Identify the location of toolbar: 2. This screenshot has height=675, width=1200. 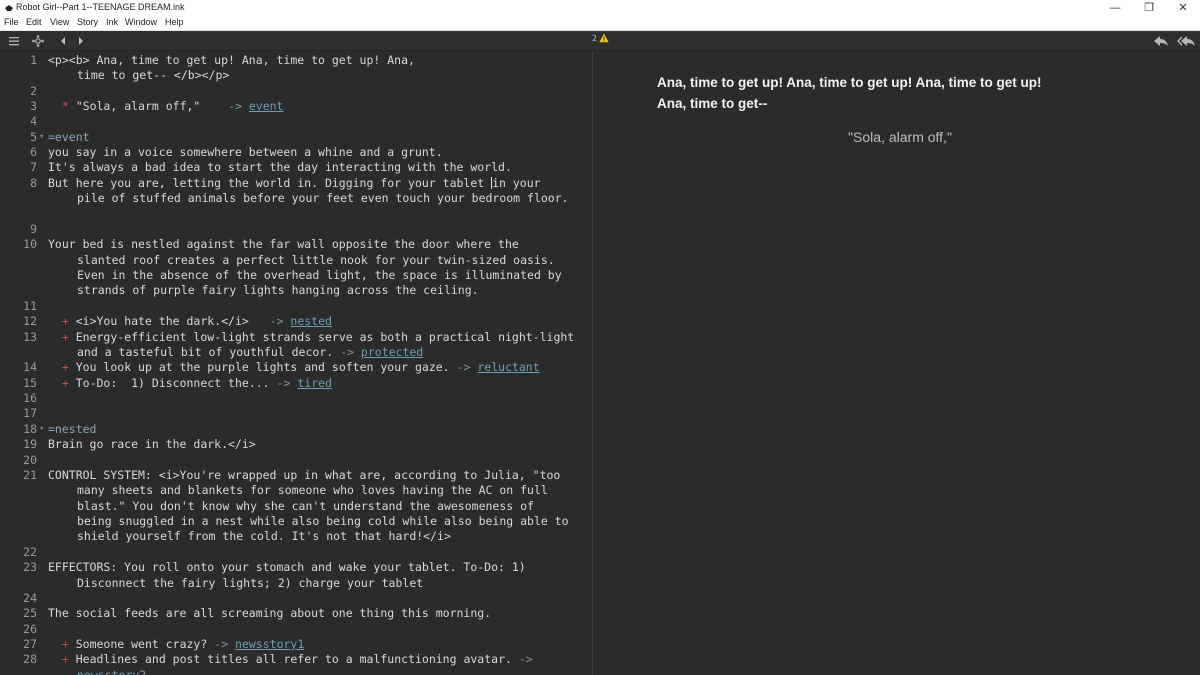
(600, 41).